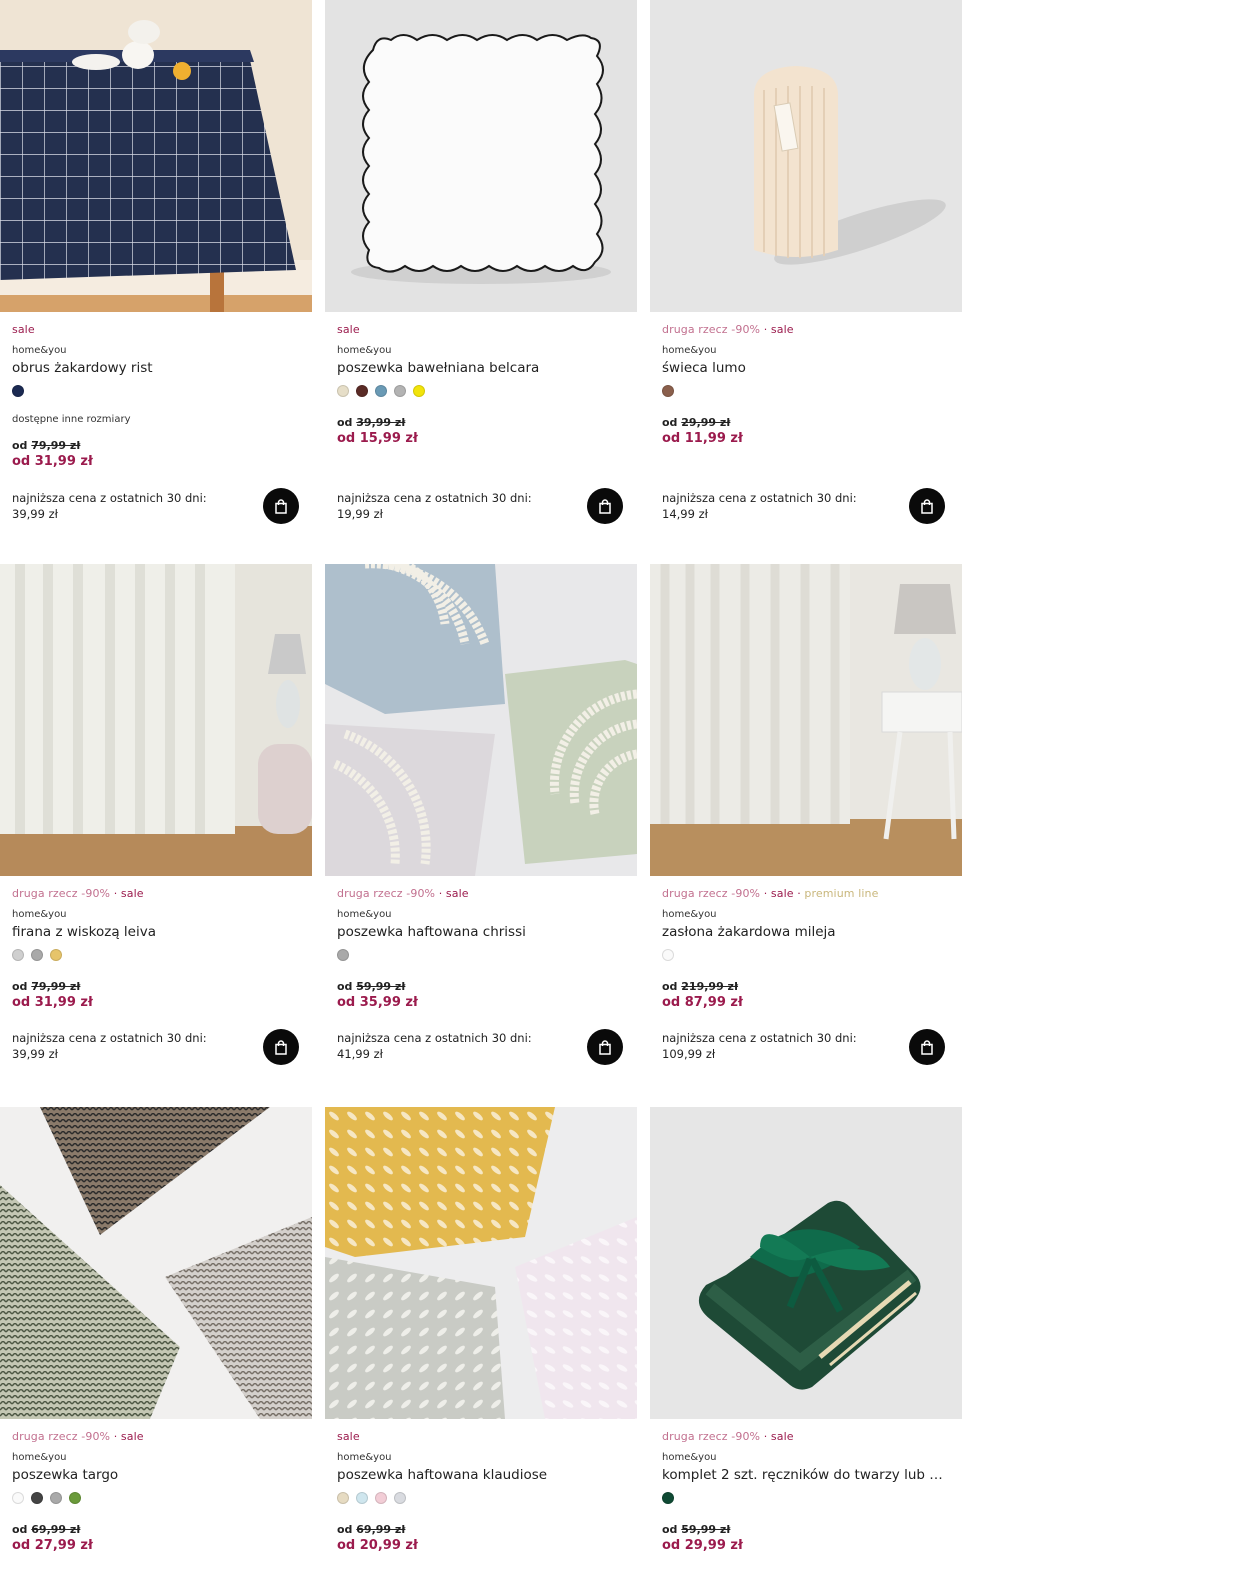 The height and width of the screenshot is (1577, 1250). Describe the element at coordinates (700, 986) in the screenshot. I see `old-price: od 219,99 zł` at that location.